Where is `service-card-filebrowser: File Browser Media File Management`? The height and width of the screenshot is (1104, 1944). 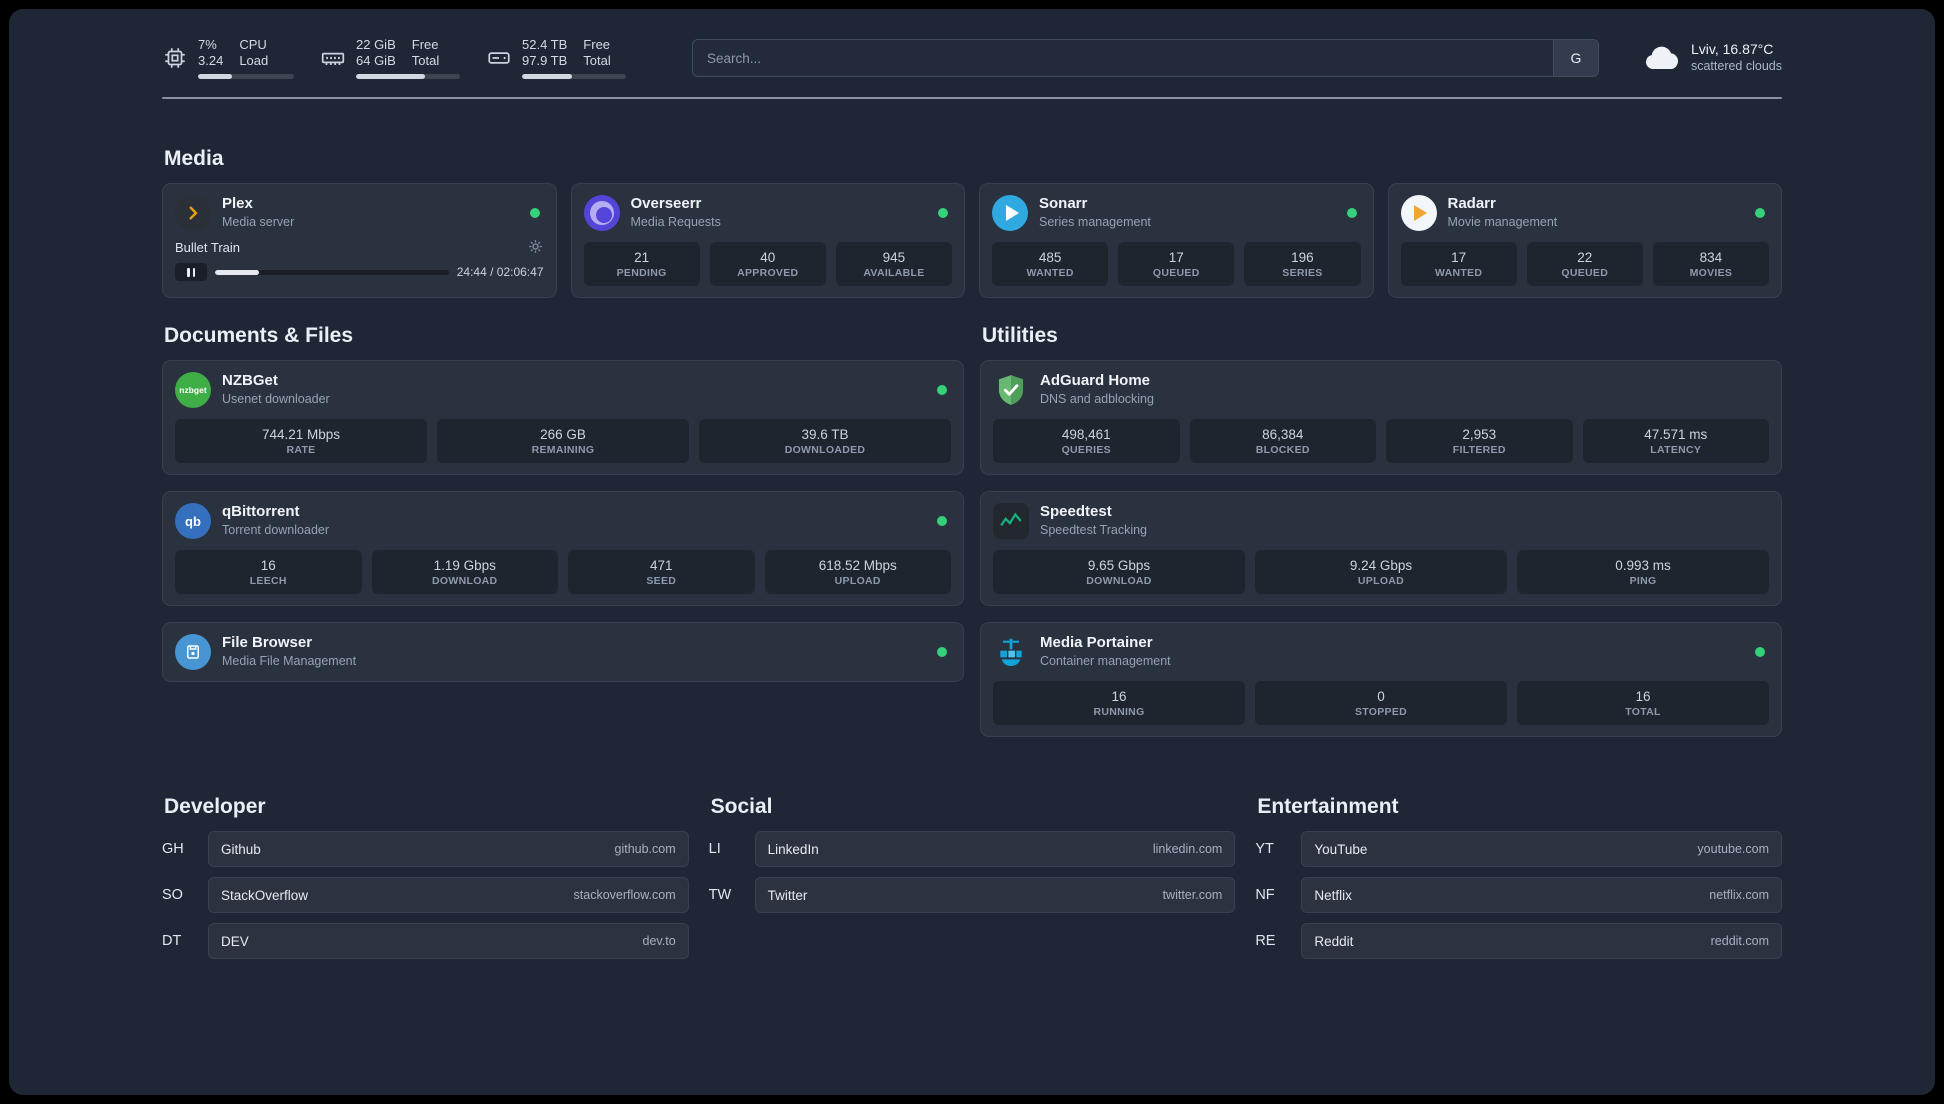
service-card-filebrowser: File Browser Media File Management is located at coordinates (563, 652).